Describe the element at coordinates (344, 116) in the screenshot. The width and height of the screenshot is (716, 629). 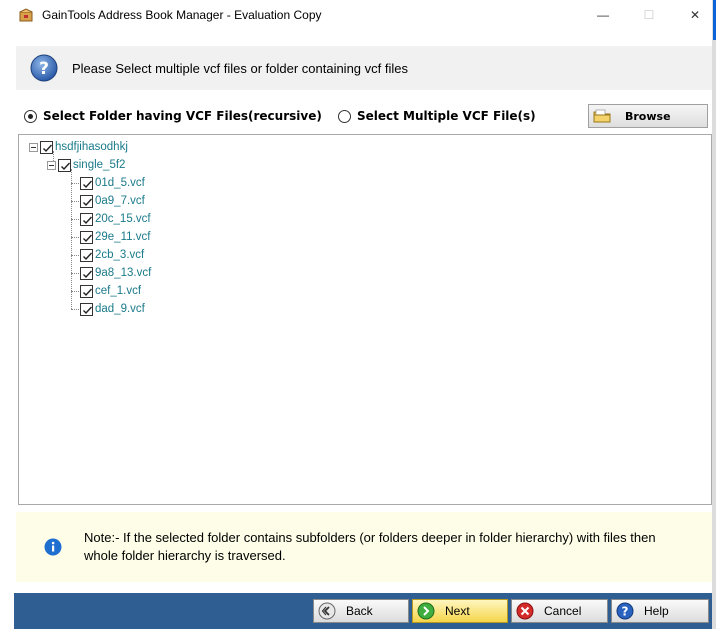
I see `radio-button-unchecked` at that location.